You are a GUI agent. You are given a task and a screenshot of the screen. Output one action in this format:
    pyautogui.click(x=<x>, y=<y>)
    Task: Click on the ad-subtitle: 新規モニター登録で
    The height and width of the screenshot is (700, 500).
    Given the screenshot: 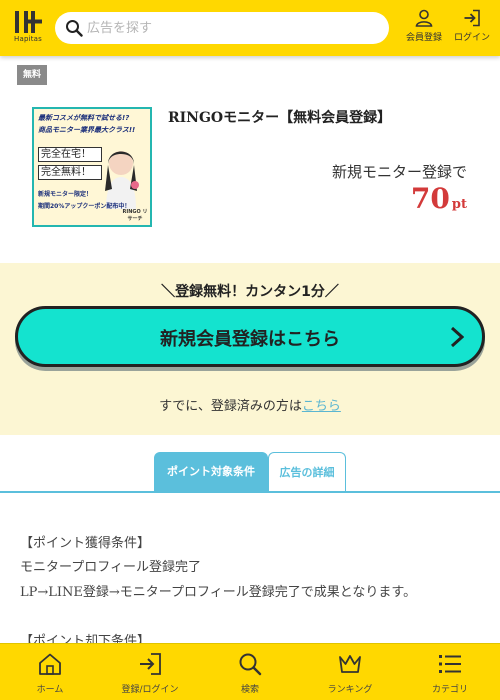 What is the action you would take?
    pyautogui.click(x=399, y=172)
    